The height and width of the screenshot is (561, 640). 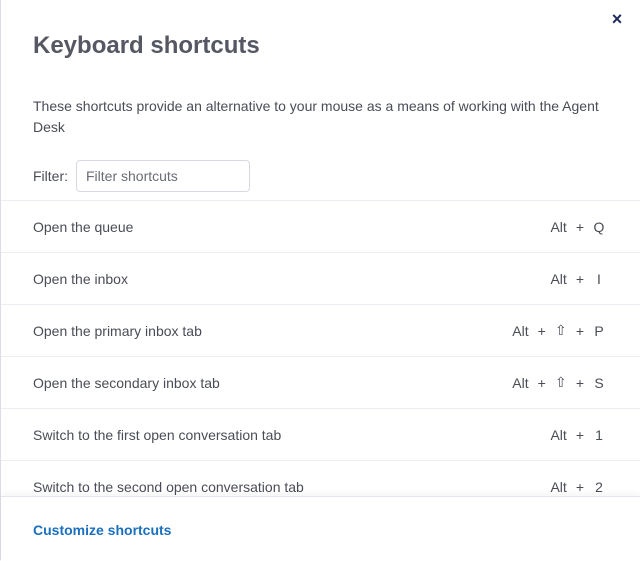 I want to click on filter-row: Filter:, so click(x=141, y=176).